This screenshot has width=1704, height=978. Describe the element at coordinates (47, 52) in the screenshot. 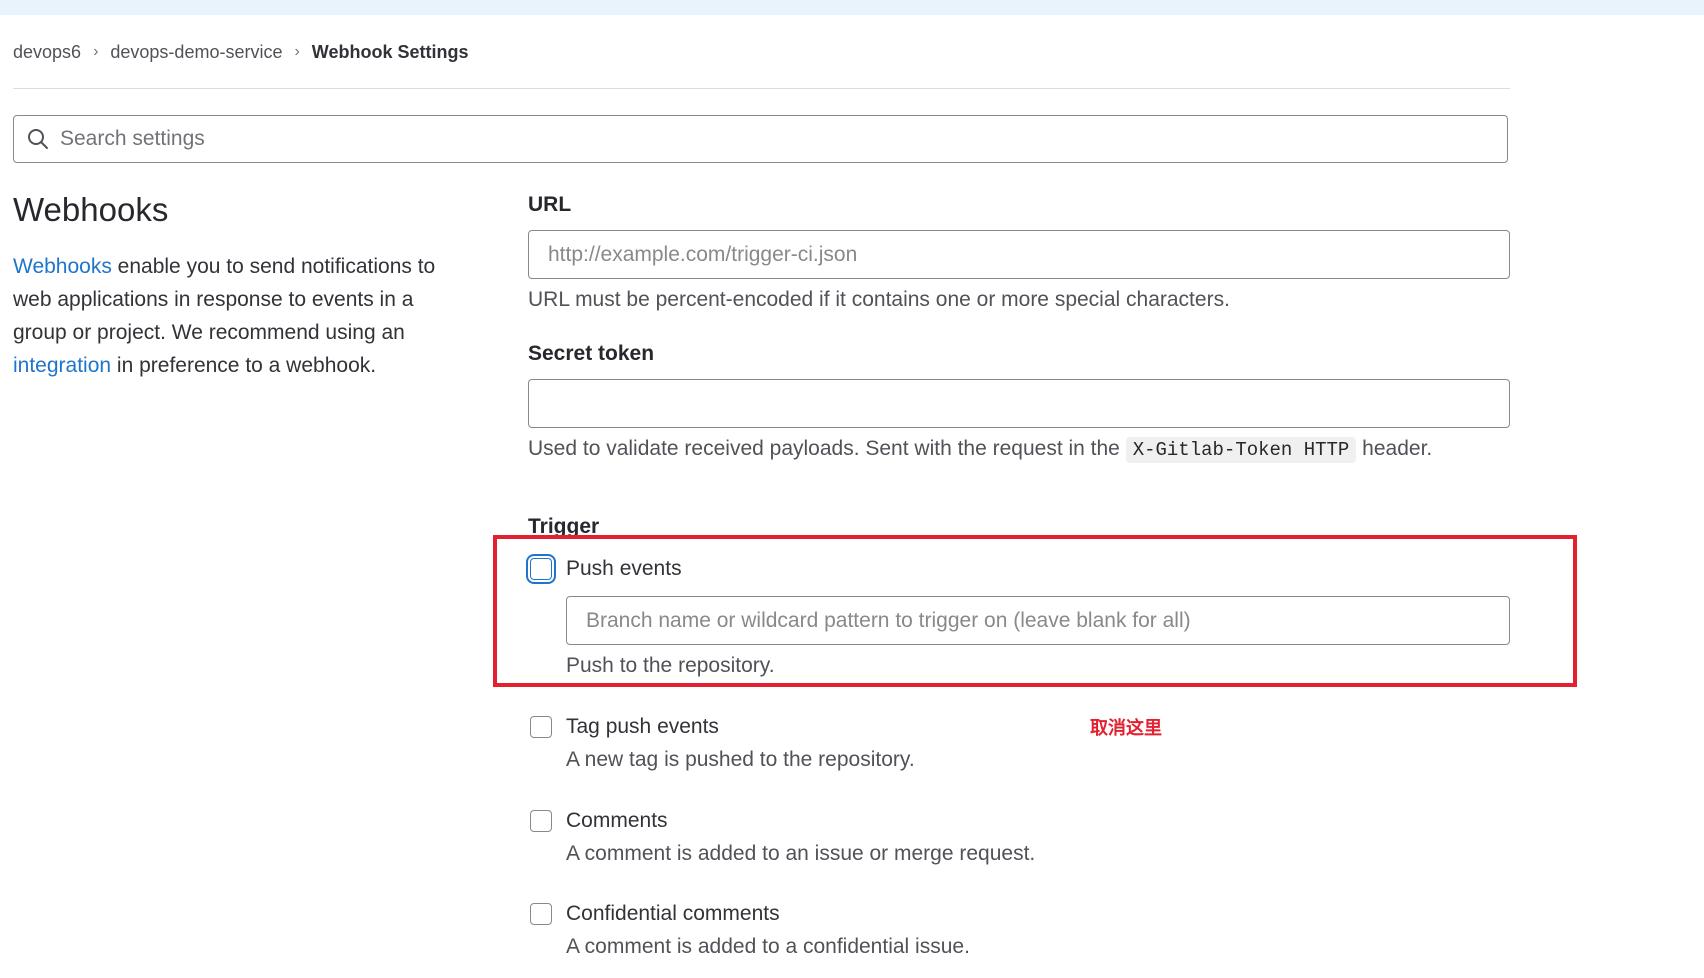

I see `breadcrumb-item-group: devops6` at that location.